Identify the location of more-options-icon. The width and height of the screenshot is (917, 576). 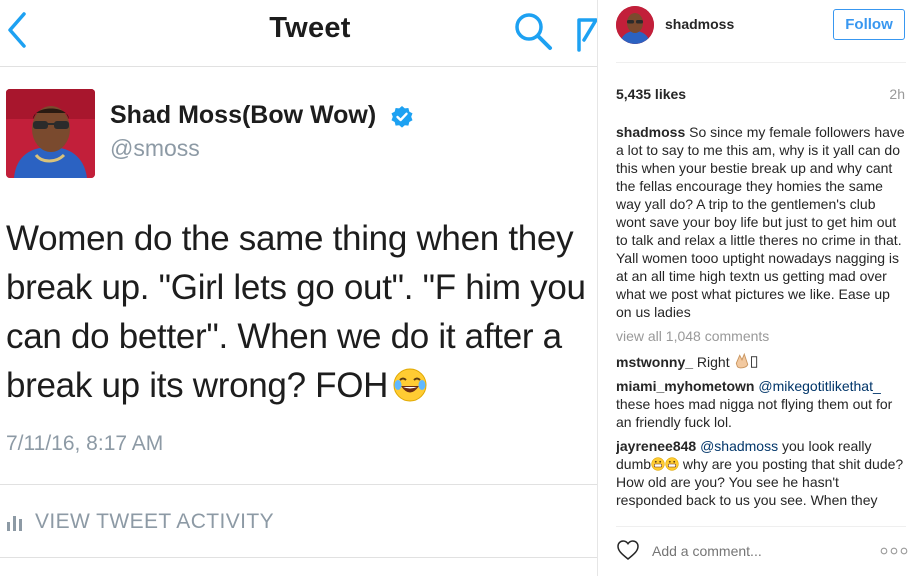
(894, 551).